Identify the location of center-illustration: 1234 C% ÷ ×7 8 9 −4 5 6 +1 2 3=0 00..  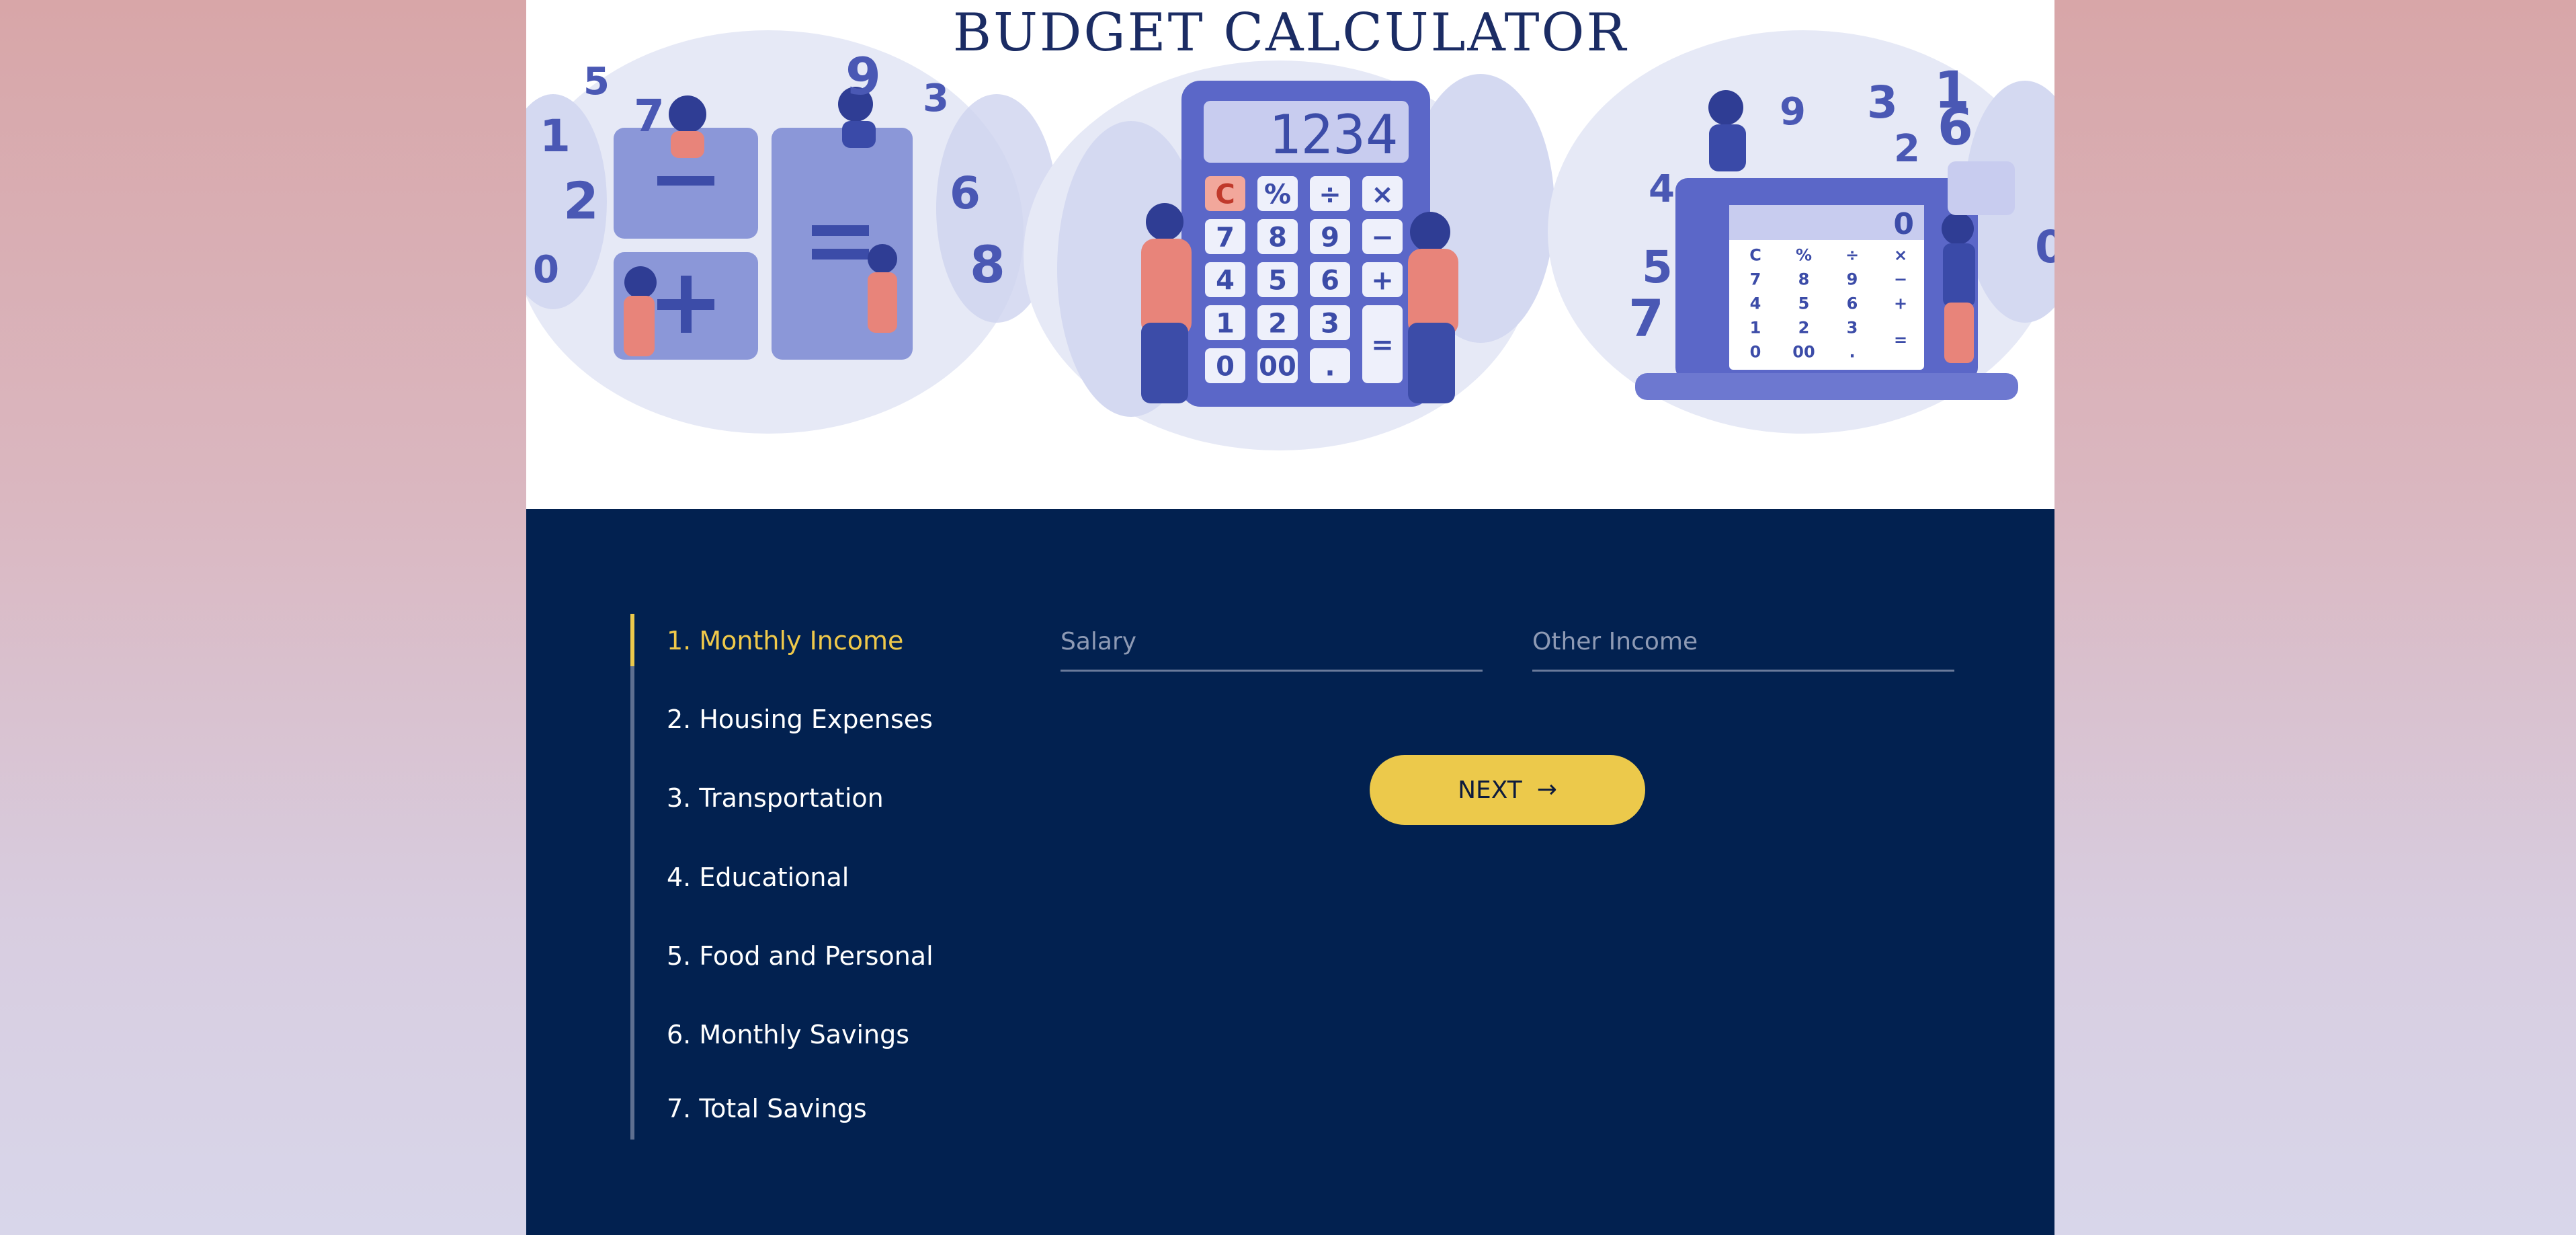
(1289, 256).